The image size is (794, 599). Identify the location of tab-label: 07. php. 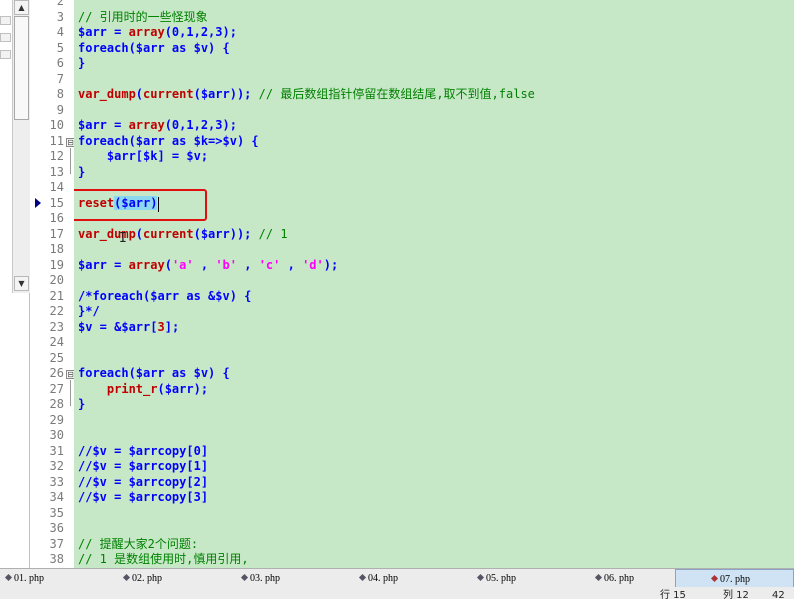
(735, 579).